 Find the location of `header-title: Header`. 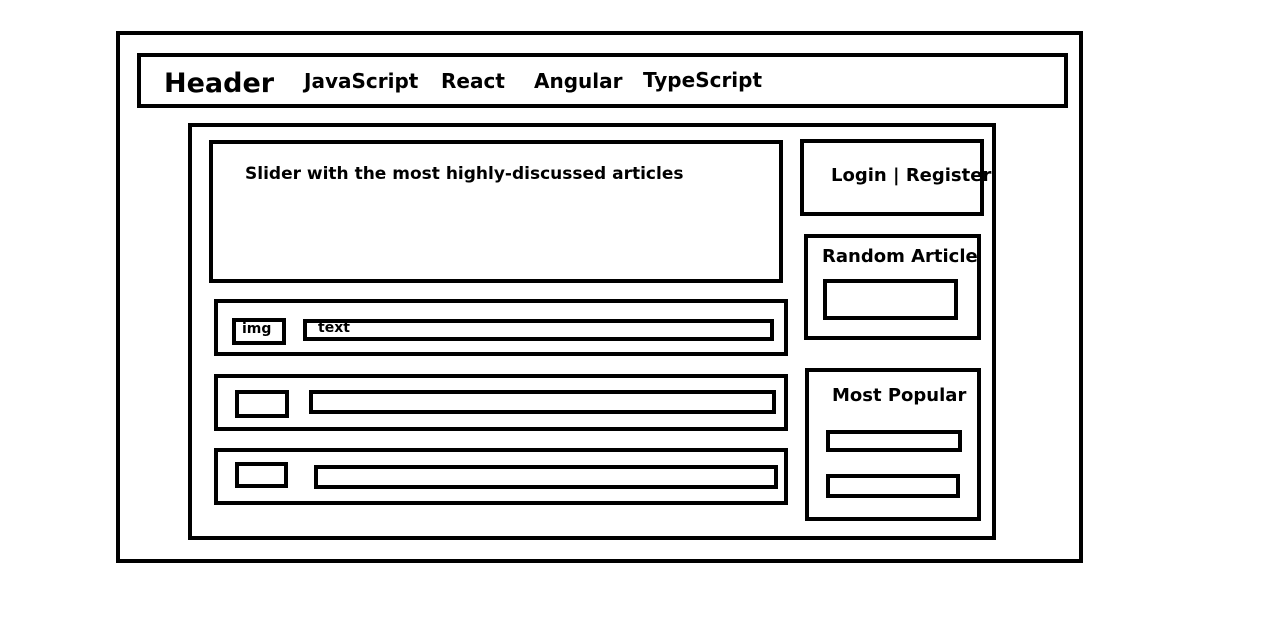

header-title: Header is located at coordinates (219, 83).